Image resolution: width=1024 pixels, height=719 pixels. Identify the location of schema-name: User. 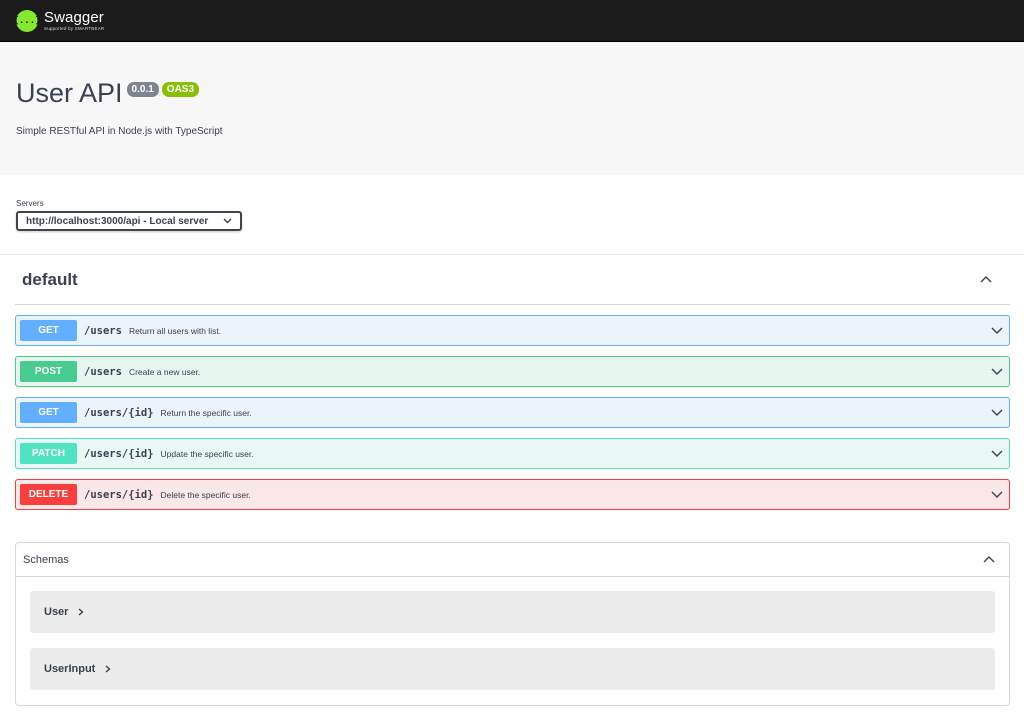
(56, 612).